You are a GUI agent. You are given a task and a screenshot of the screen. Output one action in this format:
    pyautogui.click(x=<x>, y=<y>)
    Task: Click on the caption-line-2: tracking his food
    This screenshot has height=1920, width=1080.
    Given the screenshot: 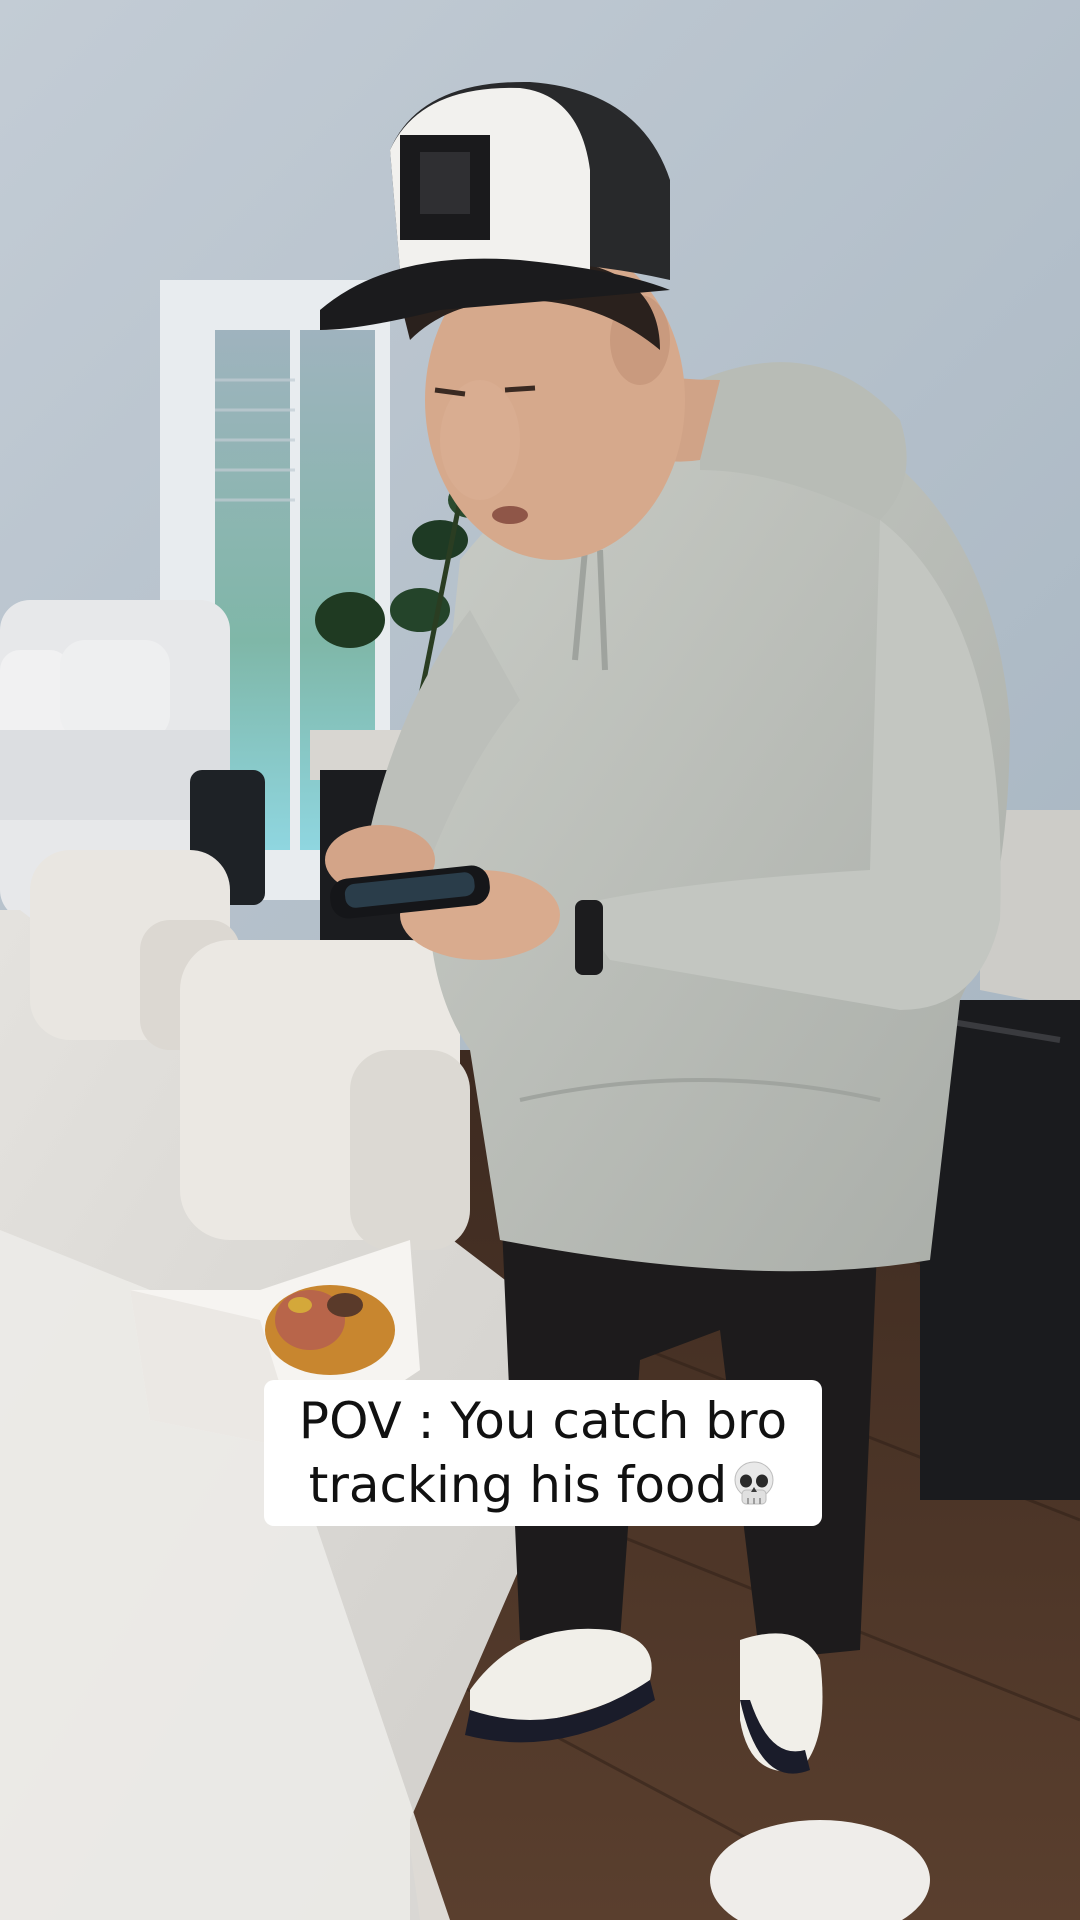 What is the action you would take?
    pyautogui.click(x=543, y=1485)
    